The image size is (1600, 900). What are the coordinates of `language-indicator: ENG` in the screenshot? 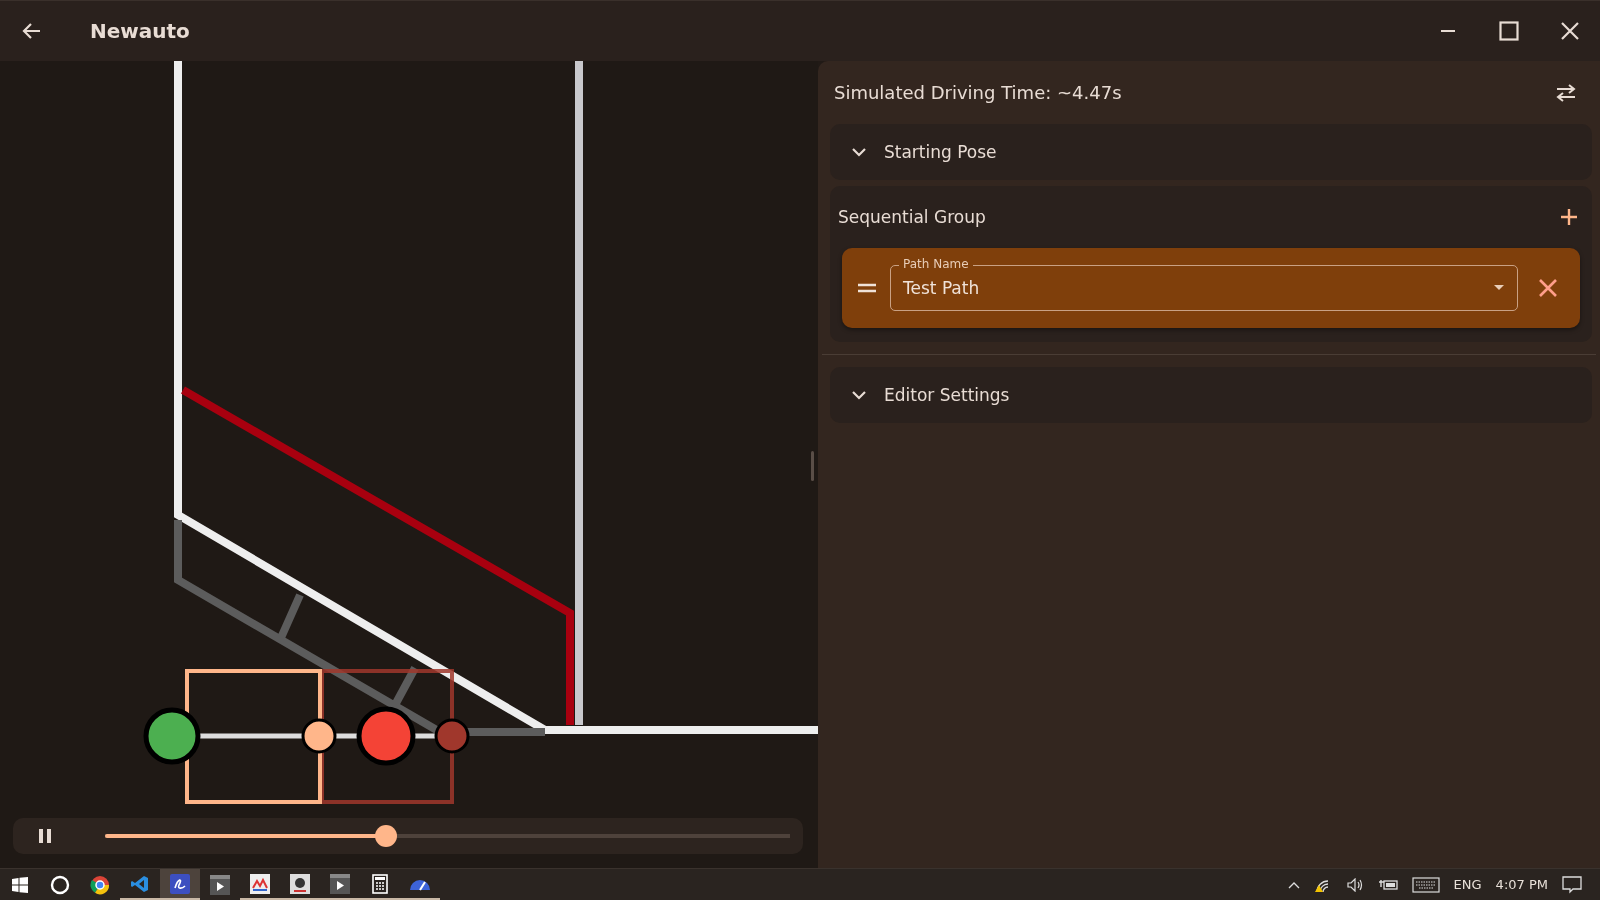 It's located at (1467, 884).